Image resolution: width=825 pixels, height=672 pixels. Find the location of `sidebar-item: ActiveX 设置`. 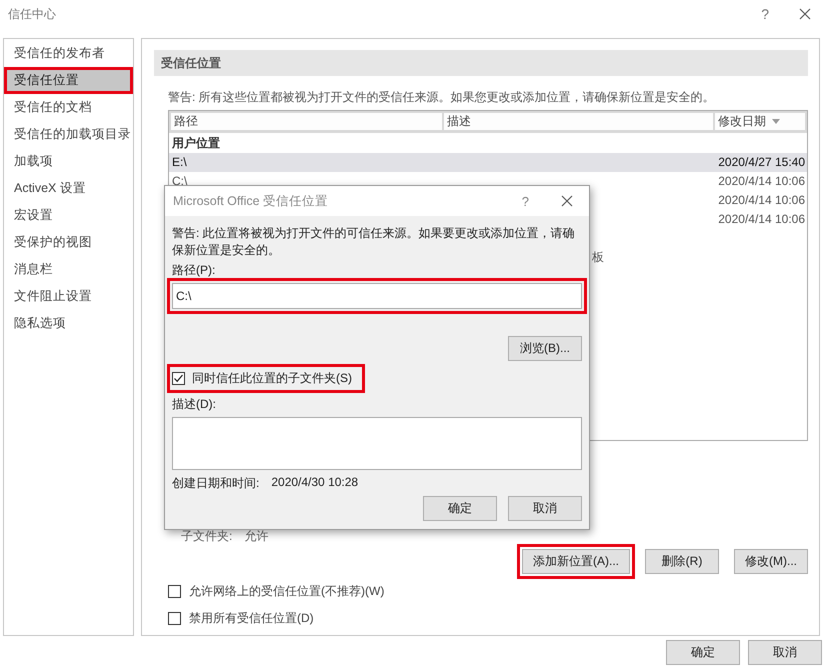

sidebar-item: ActiveX 设置 is located at coordinates (68, 188).